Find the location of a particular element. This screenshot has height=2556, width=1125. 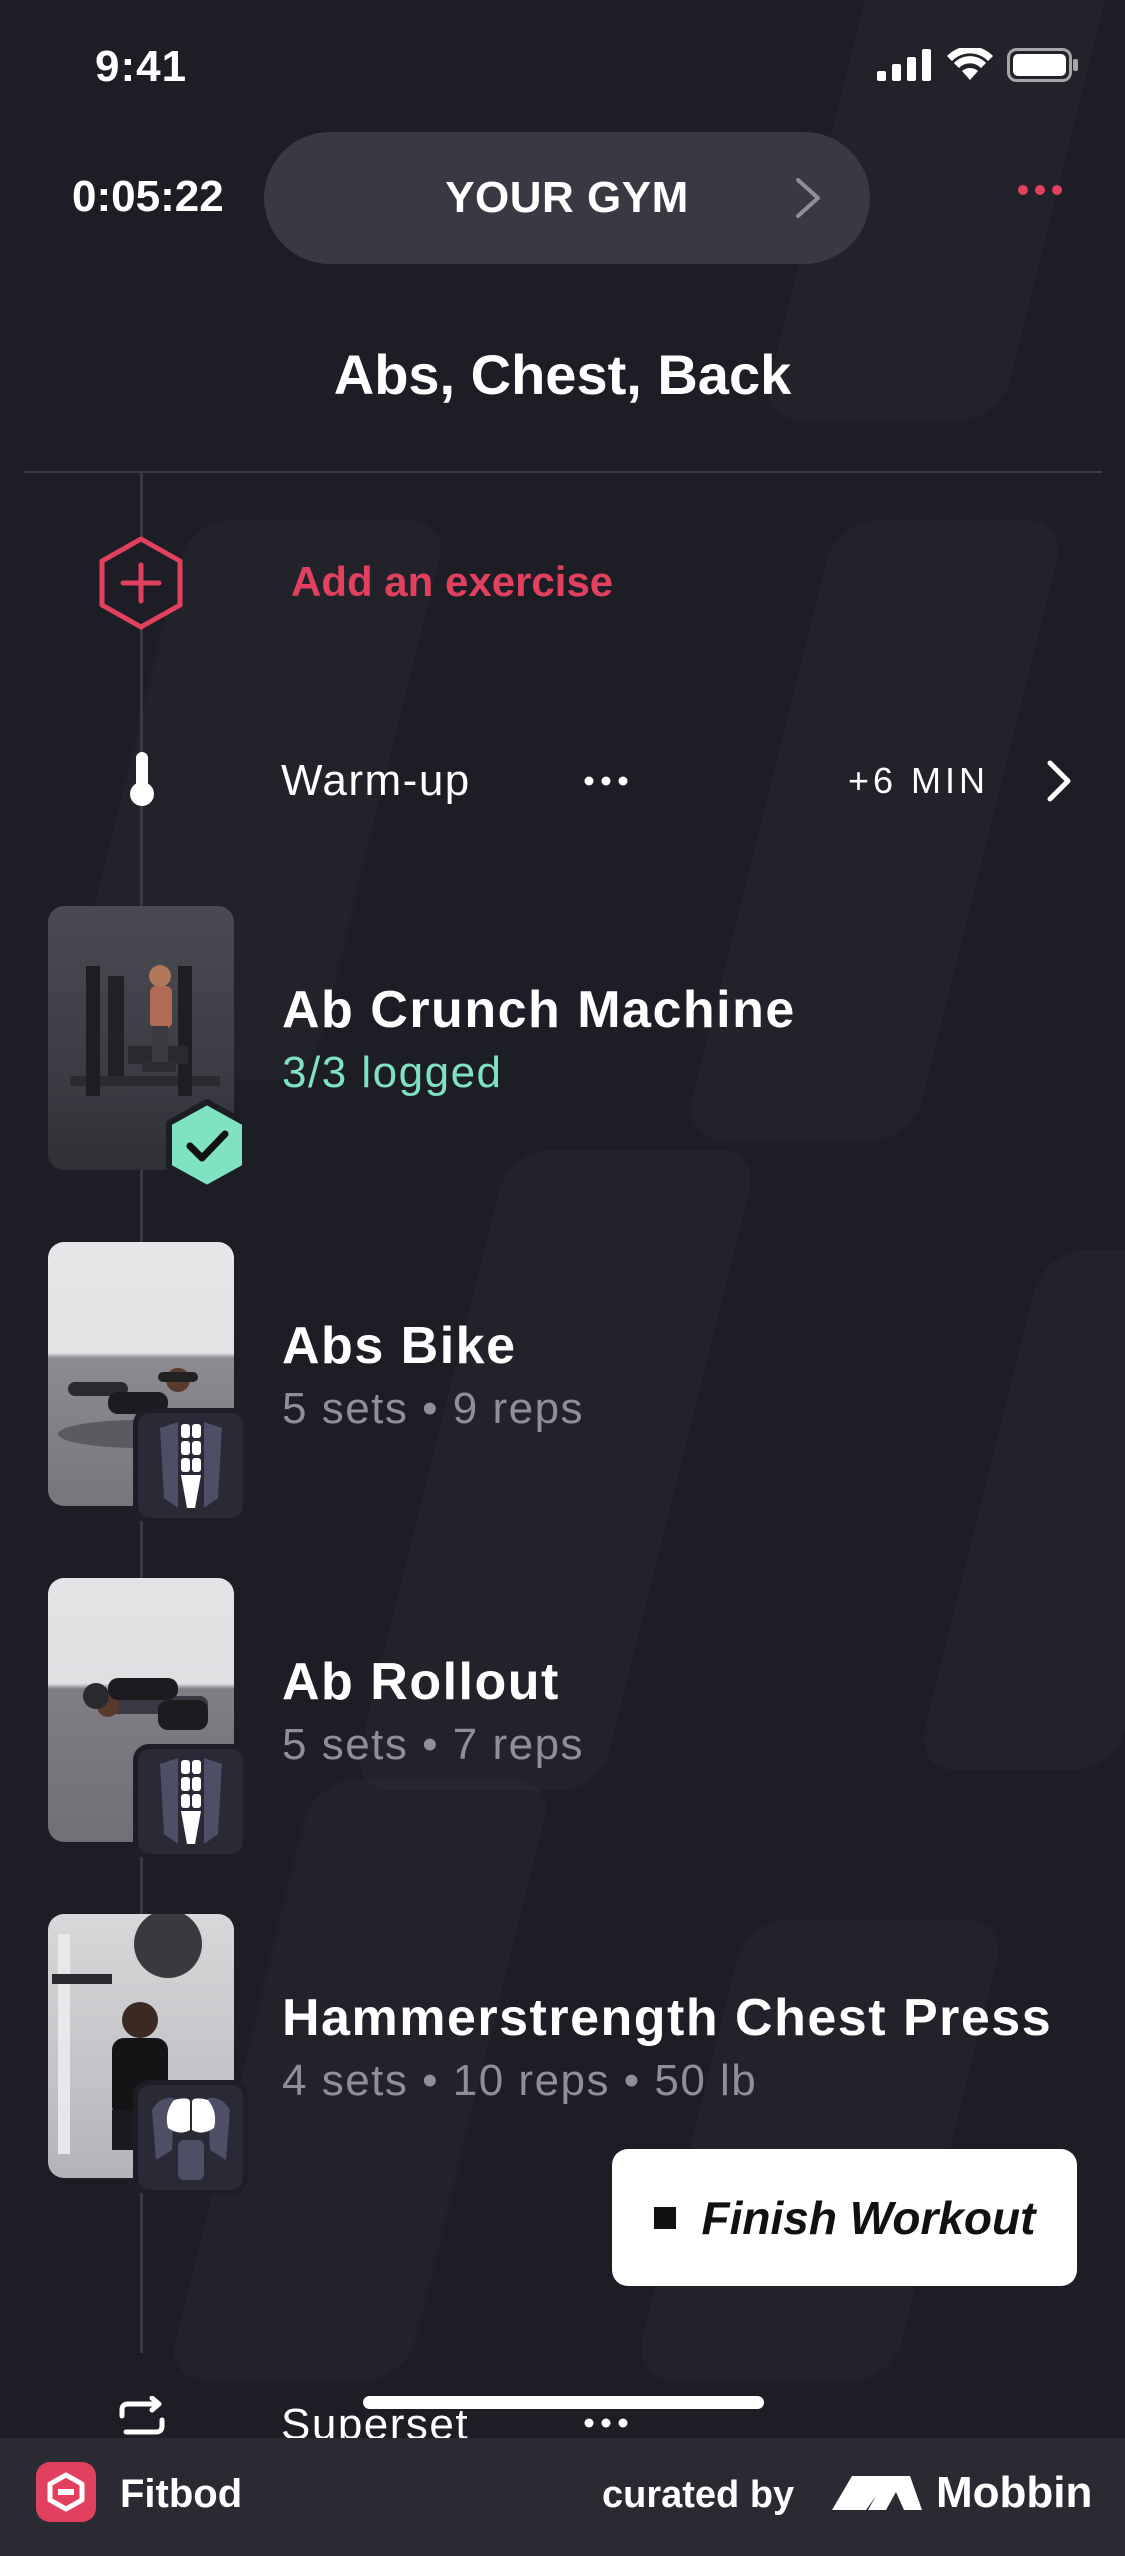

add-hexagon-icon is located at coordinates (141, 583).